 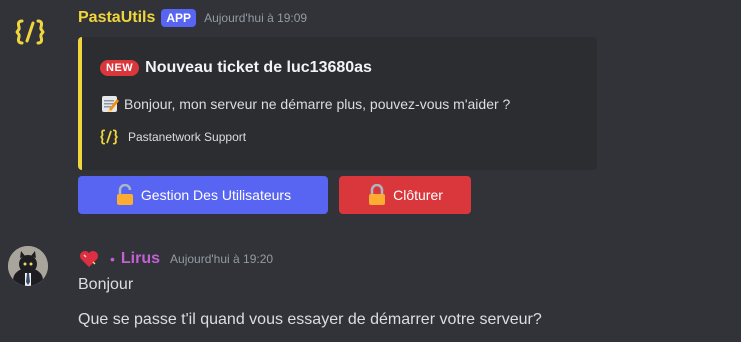 I want to click on username: PastaUtils, so click(x=116, y=18).